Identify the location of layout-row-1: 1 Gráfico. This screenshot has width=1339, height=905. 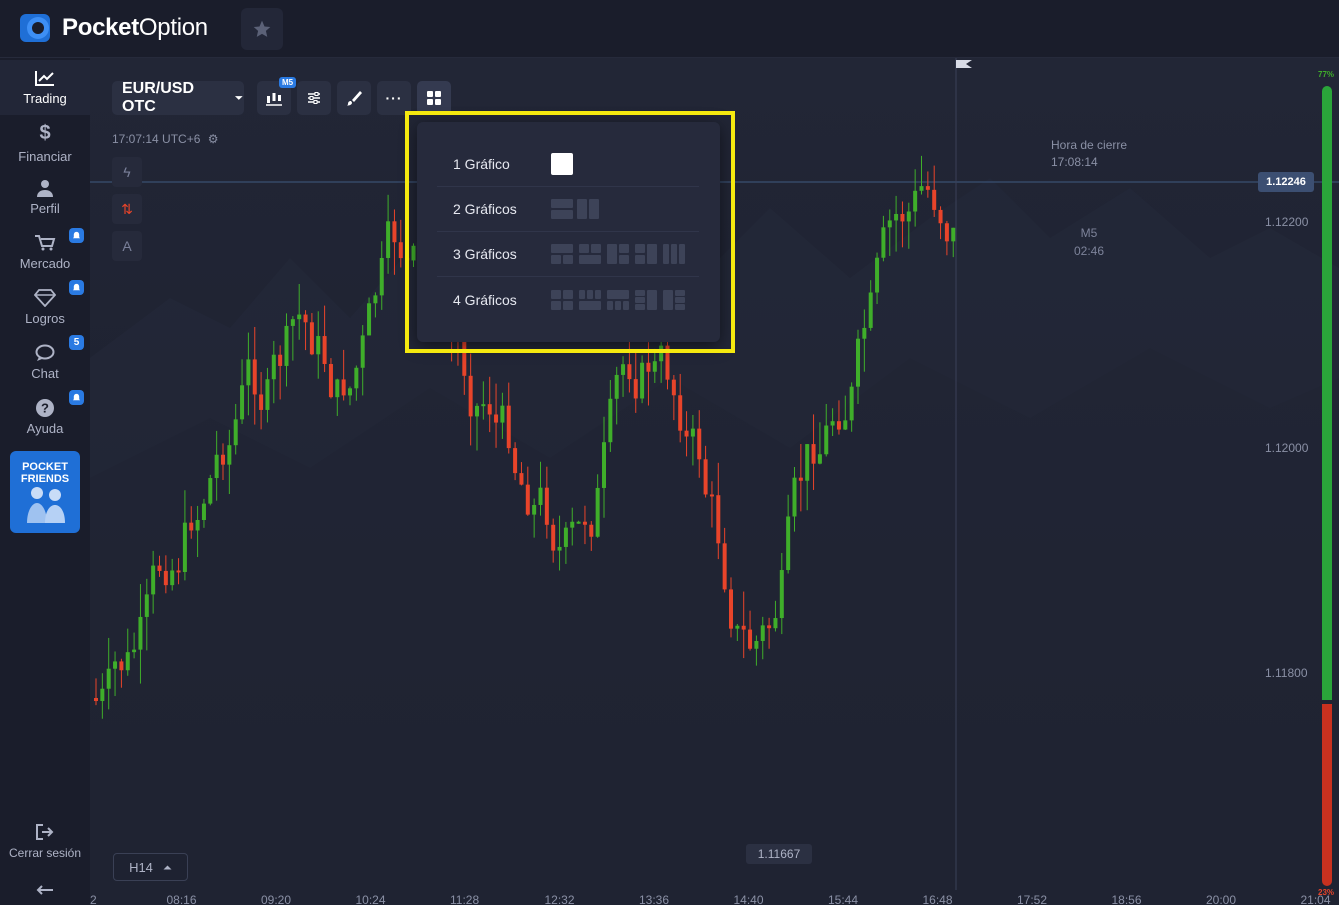
(568, 164).